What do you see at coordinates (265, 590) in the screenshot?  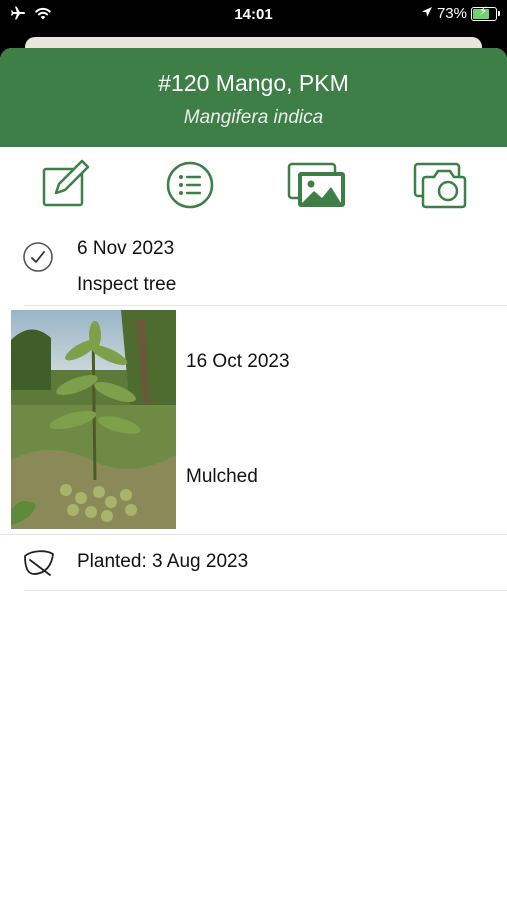 I see `row-divider` at bounding box center [265, 590].